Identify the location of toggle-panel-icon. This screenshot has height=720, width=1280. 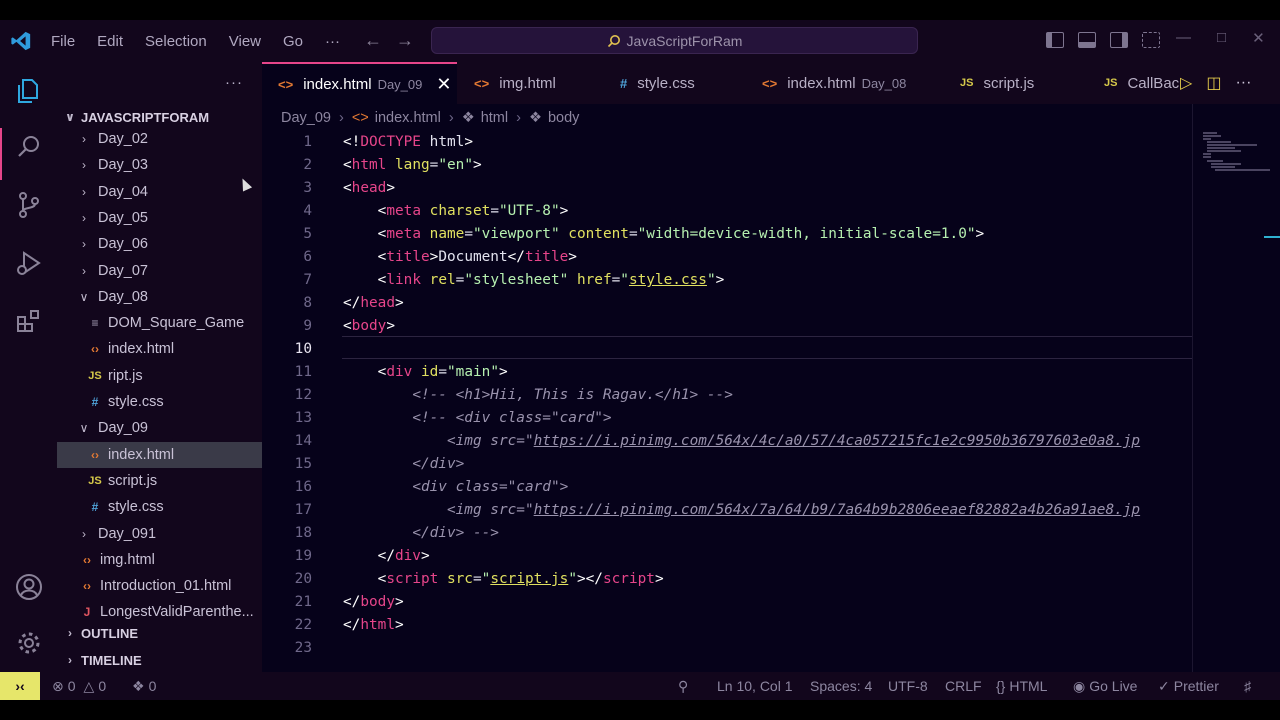
(1087, 40).